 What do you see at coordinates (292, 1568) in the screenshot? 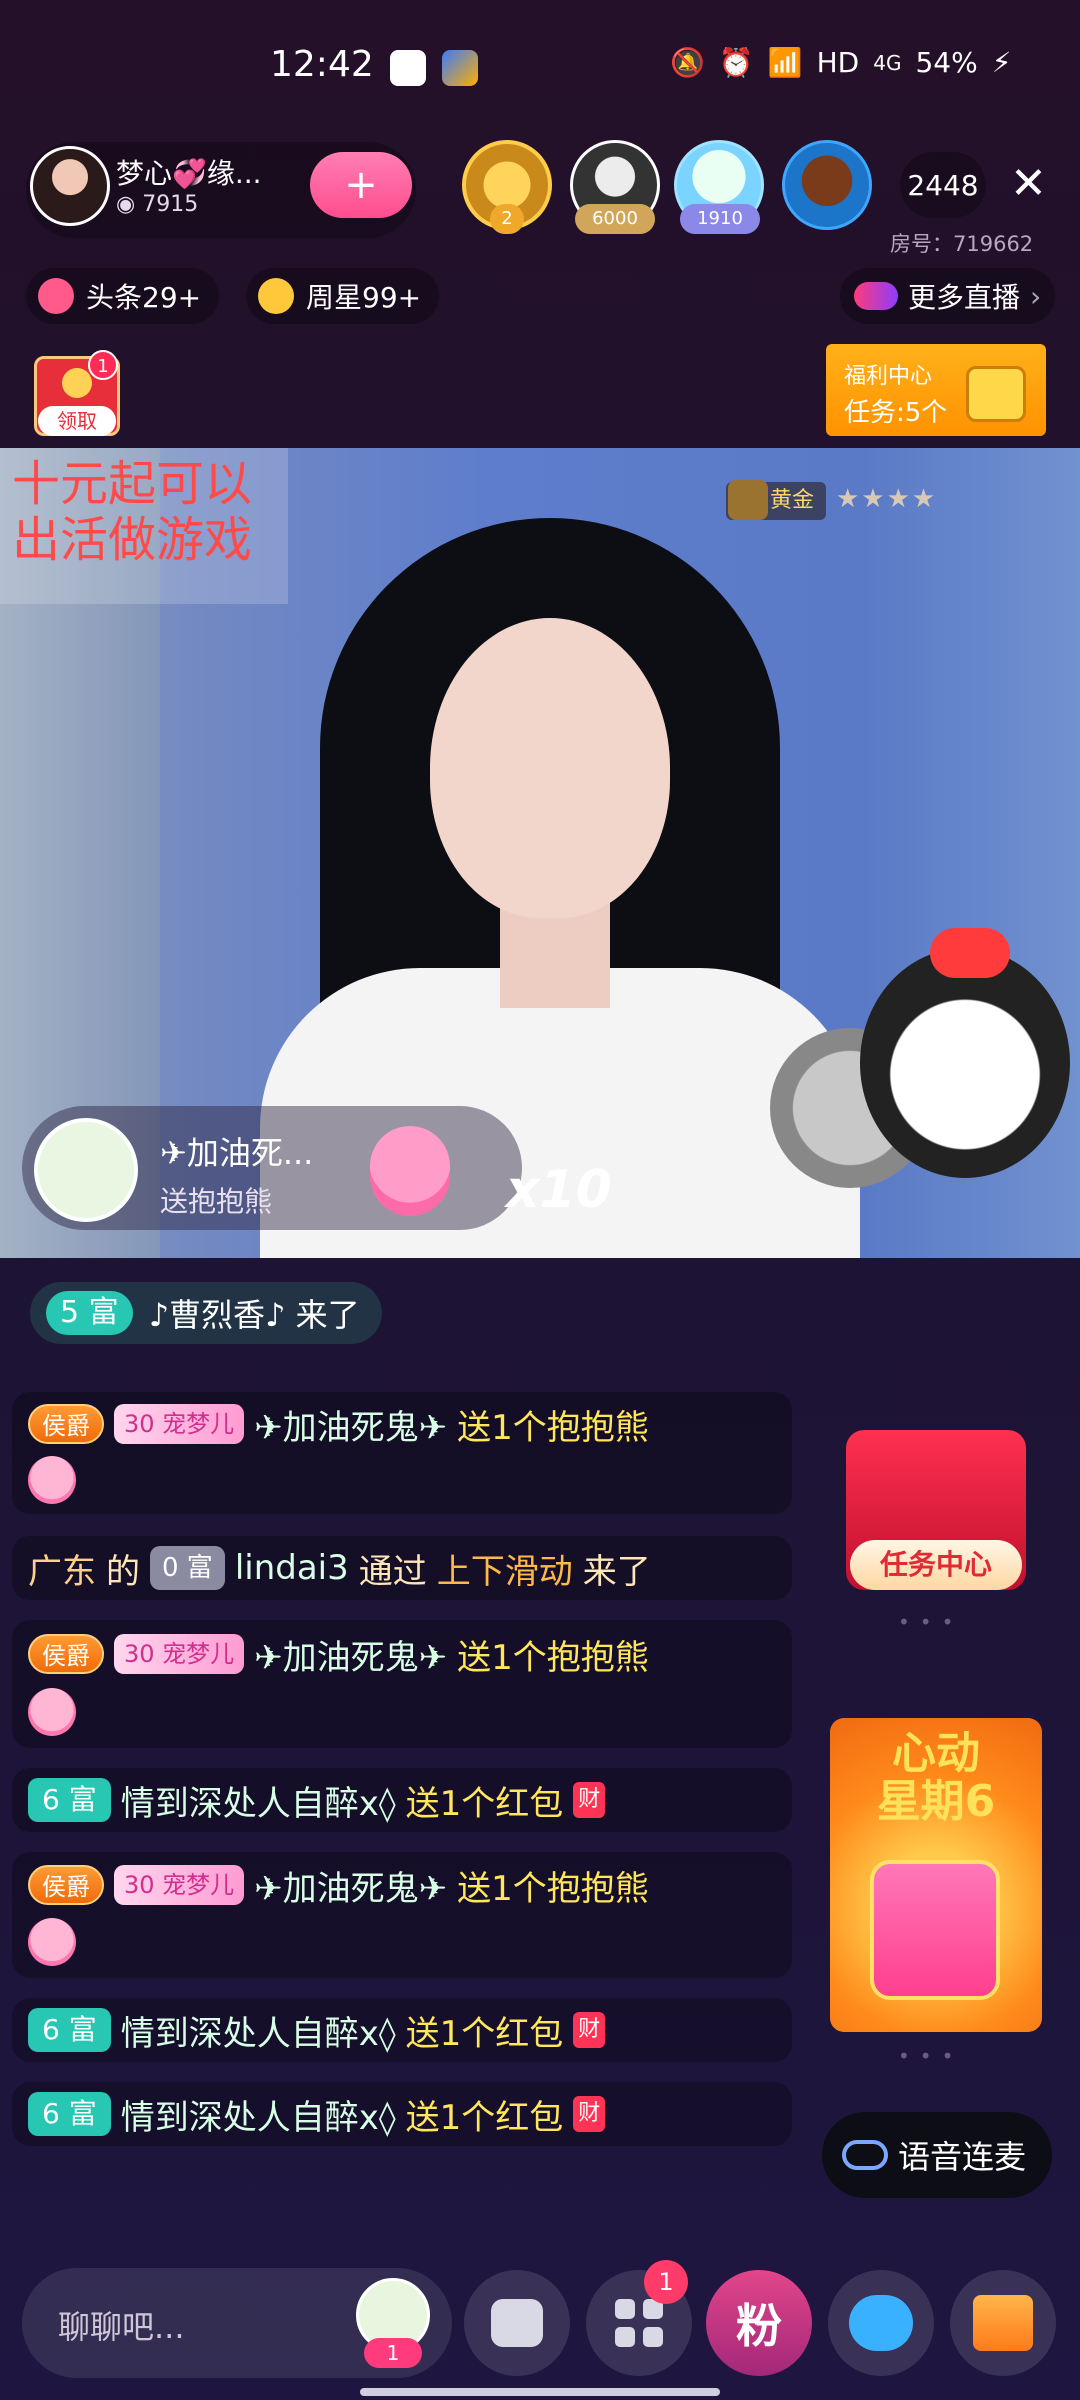
I see `chat-username: lindai3` at bounding box center [292, 1568].